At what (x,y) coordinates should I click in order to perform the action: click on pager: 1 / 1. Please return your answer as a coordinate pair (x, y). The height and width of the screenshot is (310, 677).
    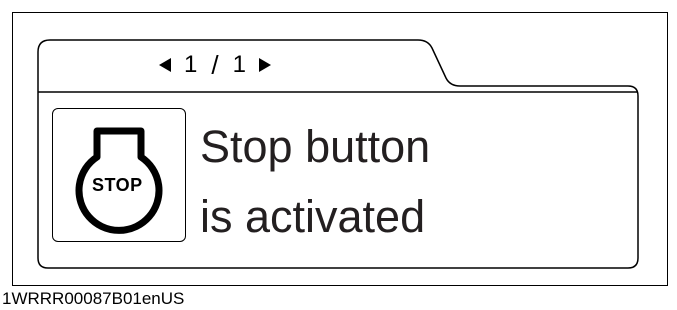
    Looking at the image, I should click on (215, 65).